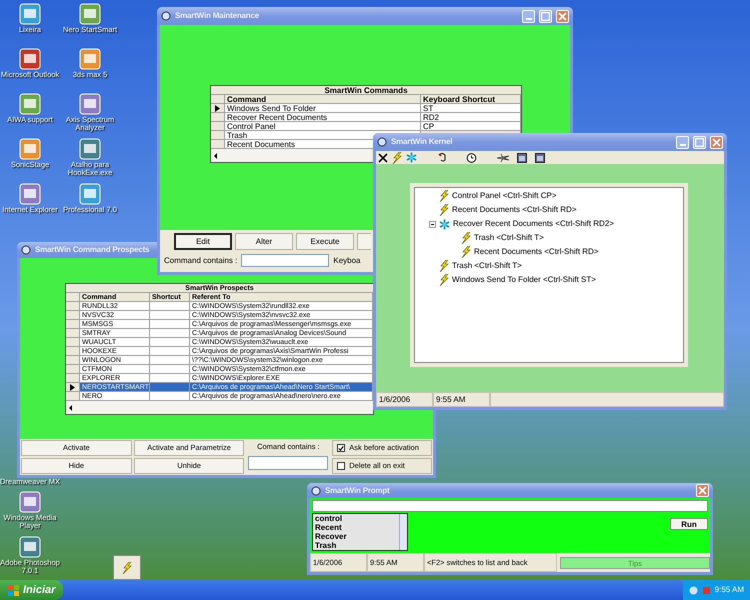 The height and width of the screenshot is (600, 750). Describe the element at coordinates (729, 590) in the screenshot. I see `clock: 9:55 AM` at that location.